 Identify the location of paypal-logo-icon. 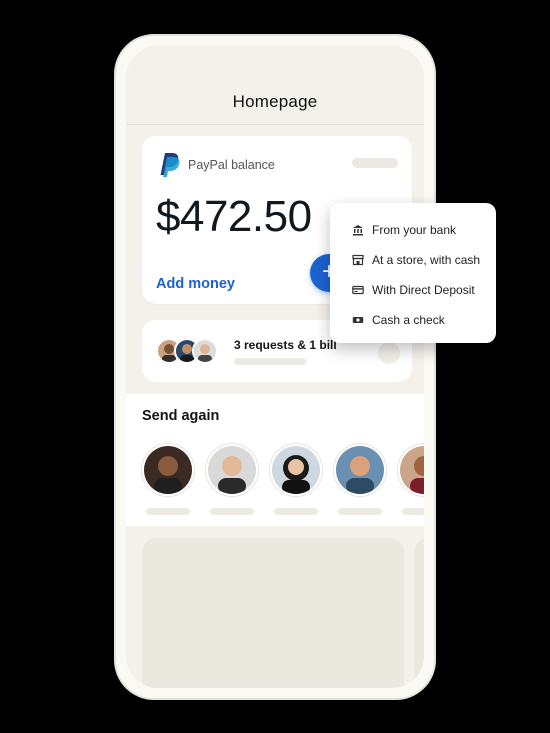
(170, 165).